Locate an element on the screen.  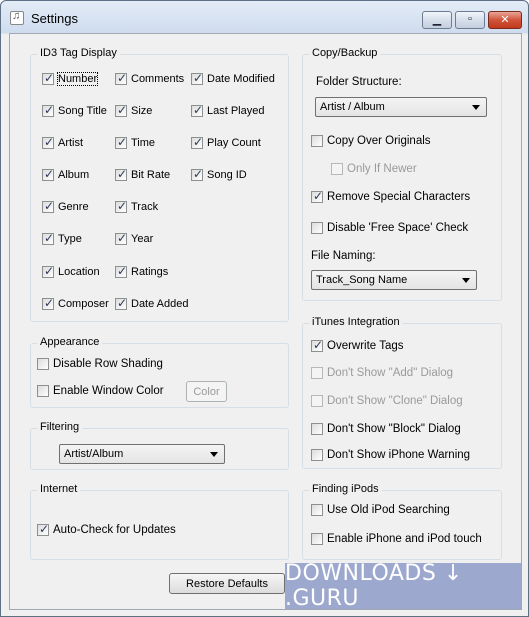
checkbox-composer: Composer is located at coordinates (75, 303).